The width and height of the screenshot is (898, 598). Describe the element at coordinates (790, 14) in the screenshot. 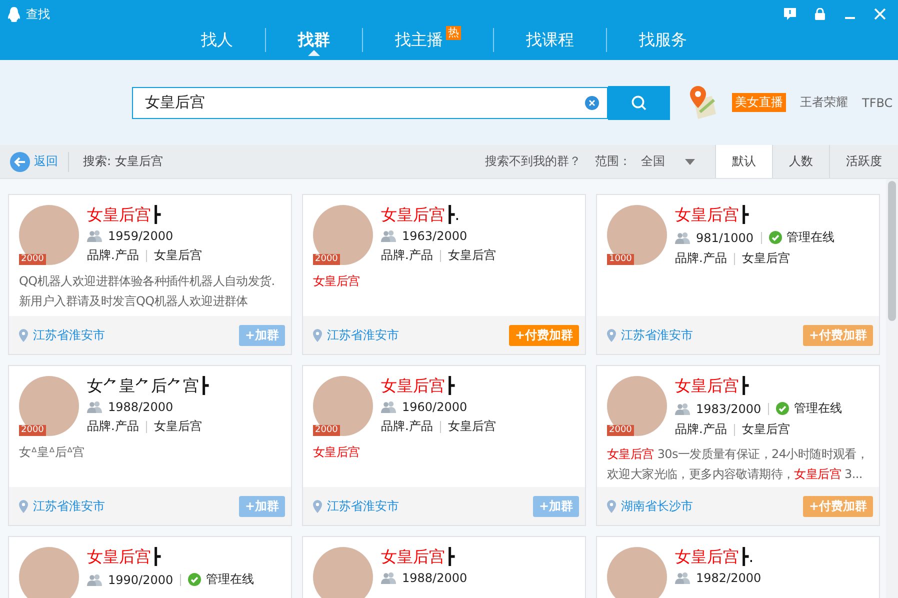

I see `feedback-icon` at that location.